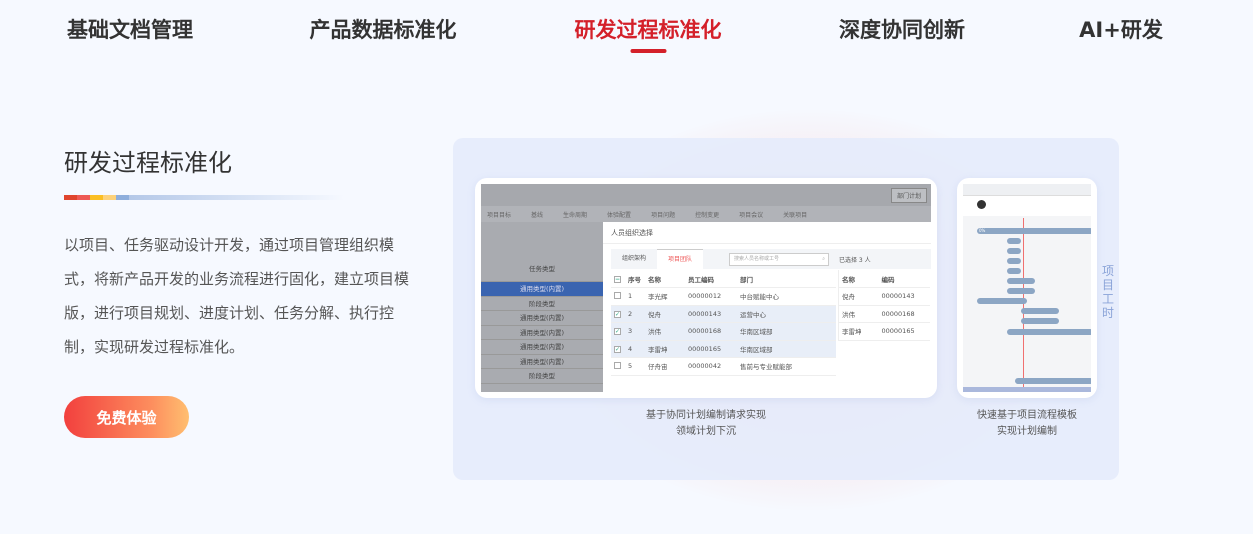 The image size is (1253, 534). Describe the element at coordinates (908, 195) in the screenshot. I see `plan-button: 部门计划` at that location.